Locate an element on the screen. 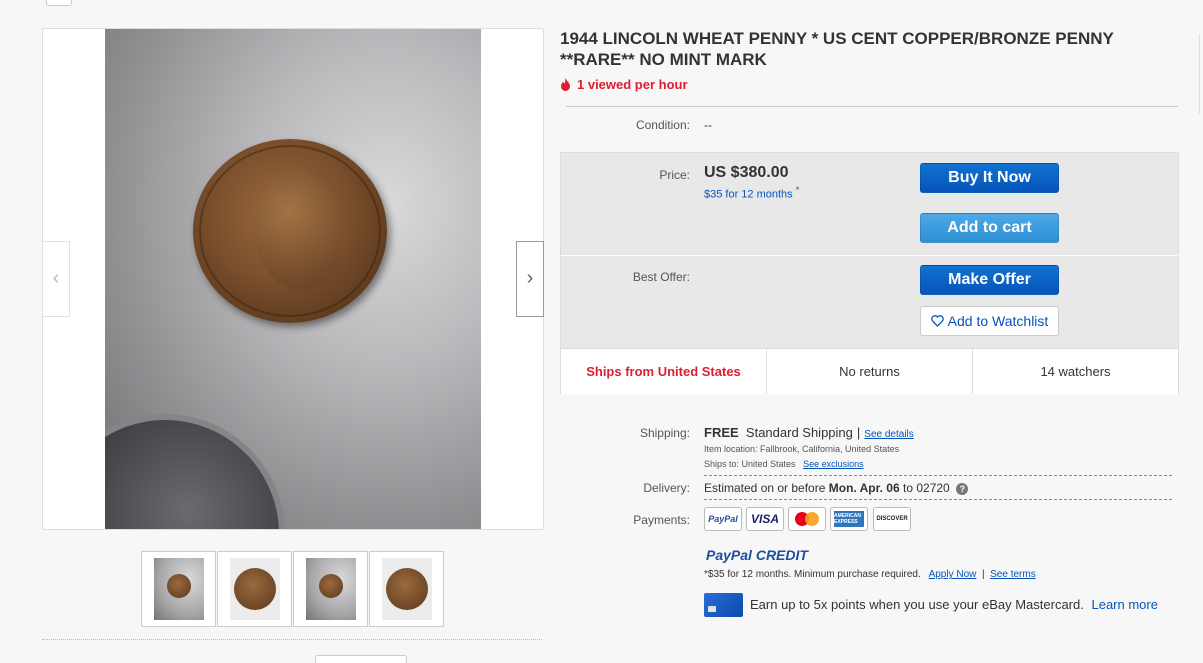 The width and height of the screenshot is (1203, 663). right-panel-edge is located at coordinates (1199, 74).